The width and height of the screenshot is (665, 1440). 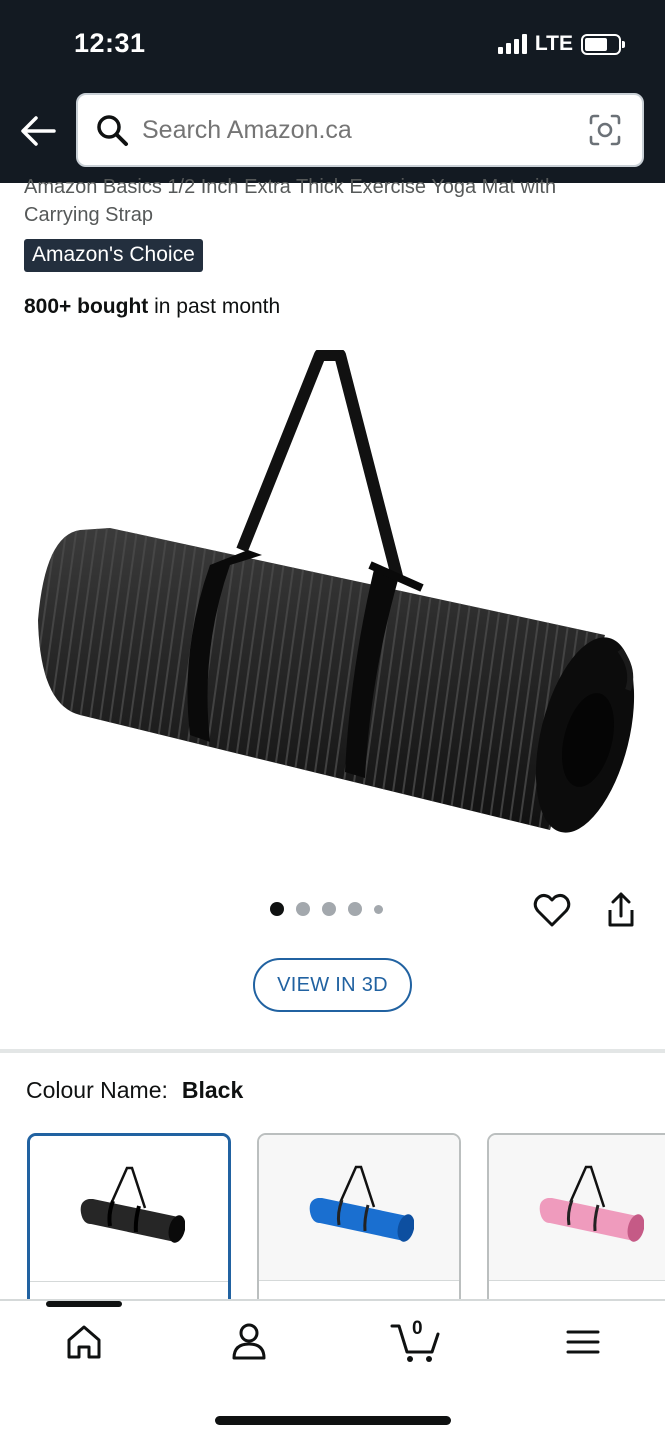 I want to click on home-indicator, so click(x=333, y=1420).